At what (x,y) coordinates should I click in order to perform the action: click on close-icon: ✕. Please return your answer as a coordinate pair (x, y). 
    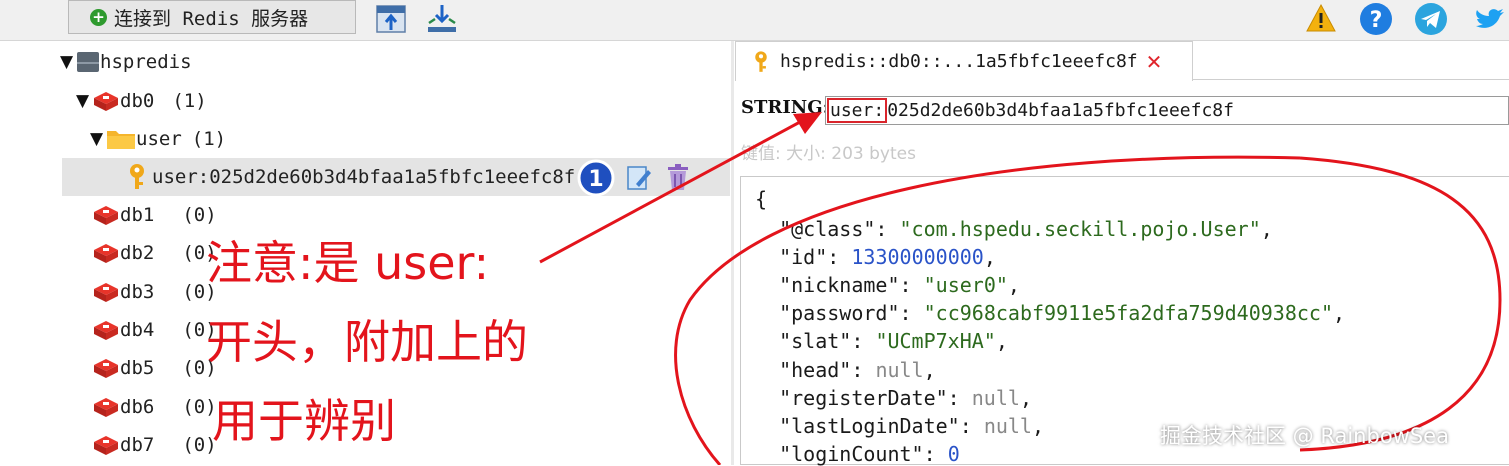
    Looking at the image, I should click on (1154, 62).